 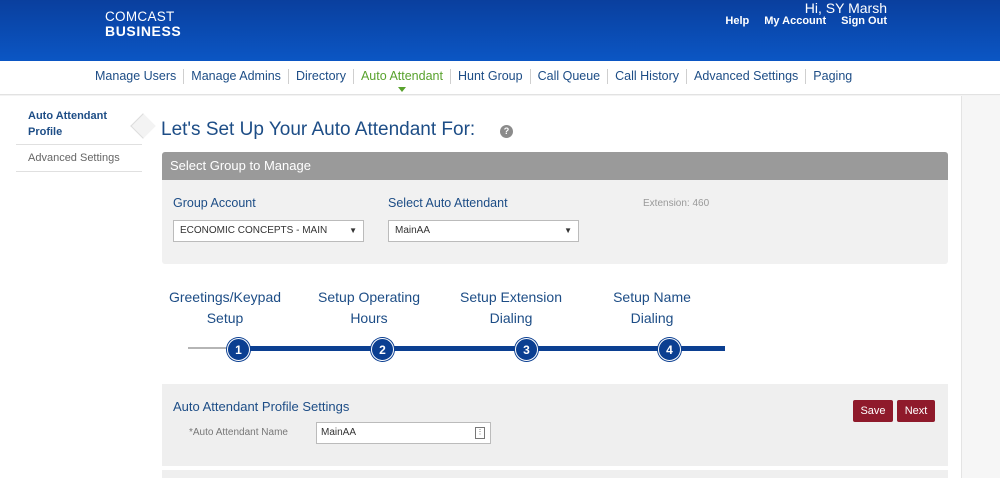 I want to click on step-4-line1: Setup Name, so click(x=652, y=297).